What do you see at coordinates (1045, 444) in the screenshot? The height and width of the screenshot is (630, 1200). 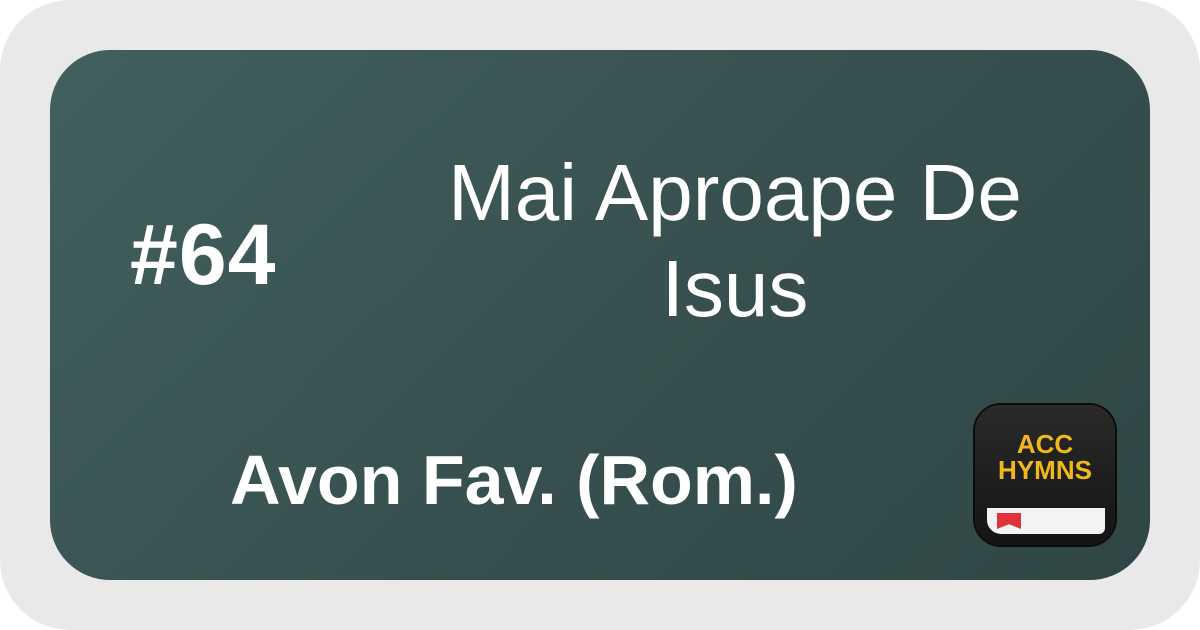 I see `logo-line-1: ACC` at bounding box center [1045, 444].